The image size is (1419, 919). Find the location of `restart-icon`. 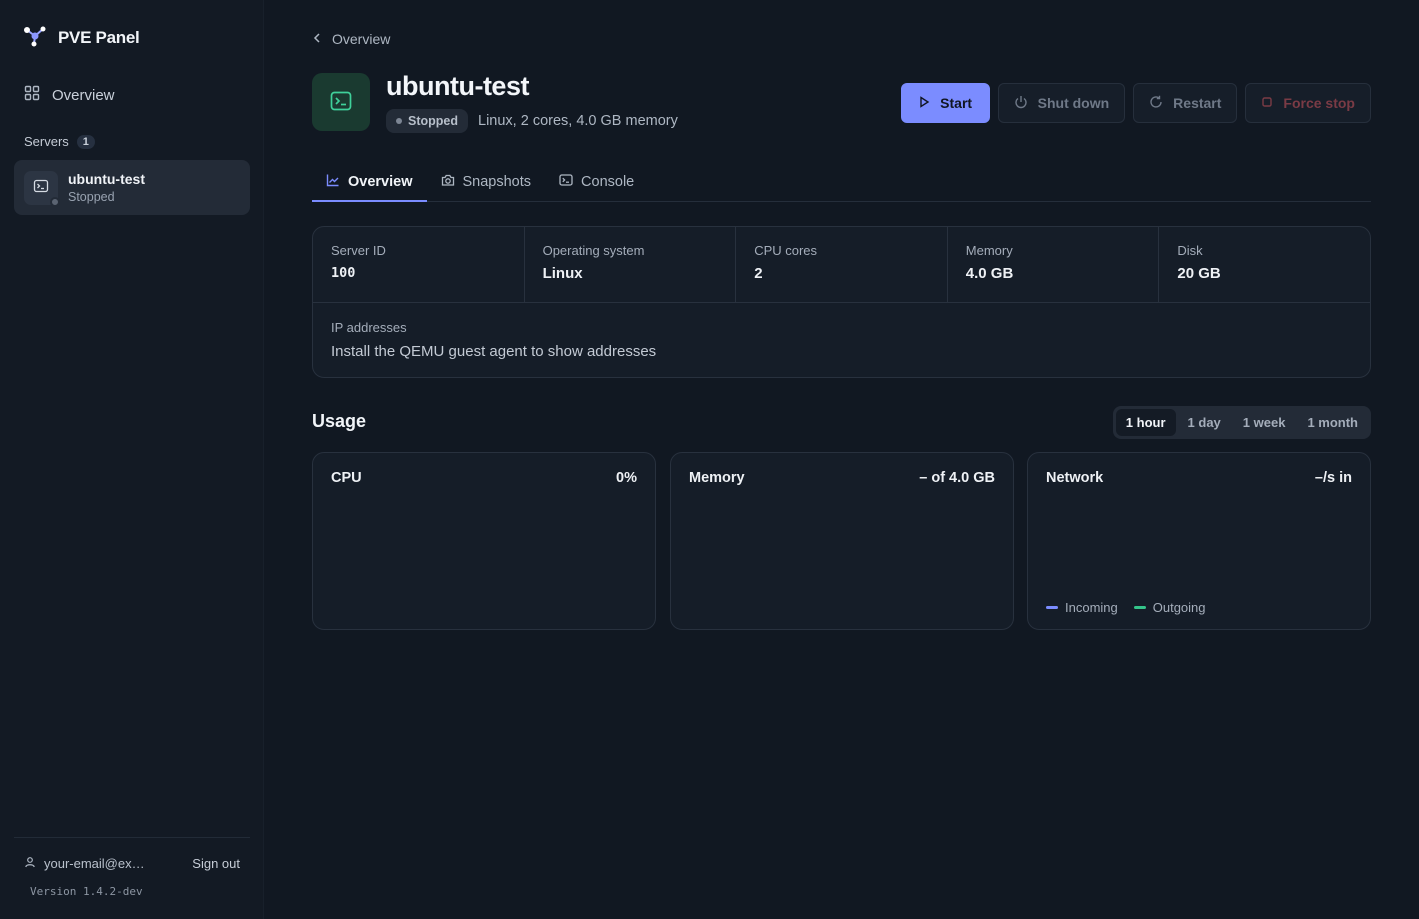

restart-icon is located at coordinates (1156, 103).